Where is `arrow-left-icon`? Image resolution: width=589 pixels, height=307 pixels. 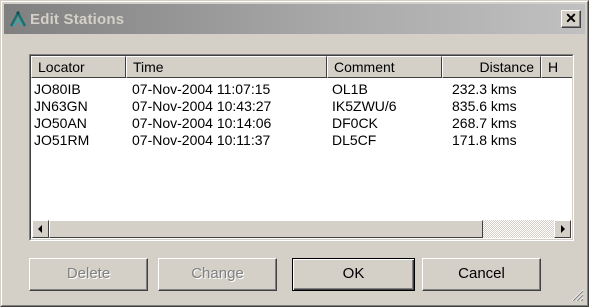 arrow-left-icon is located at coordinates (40, 229).